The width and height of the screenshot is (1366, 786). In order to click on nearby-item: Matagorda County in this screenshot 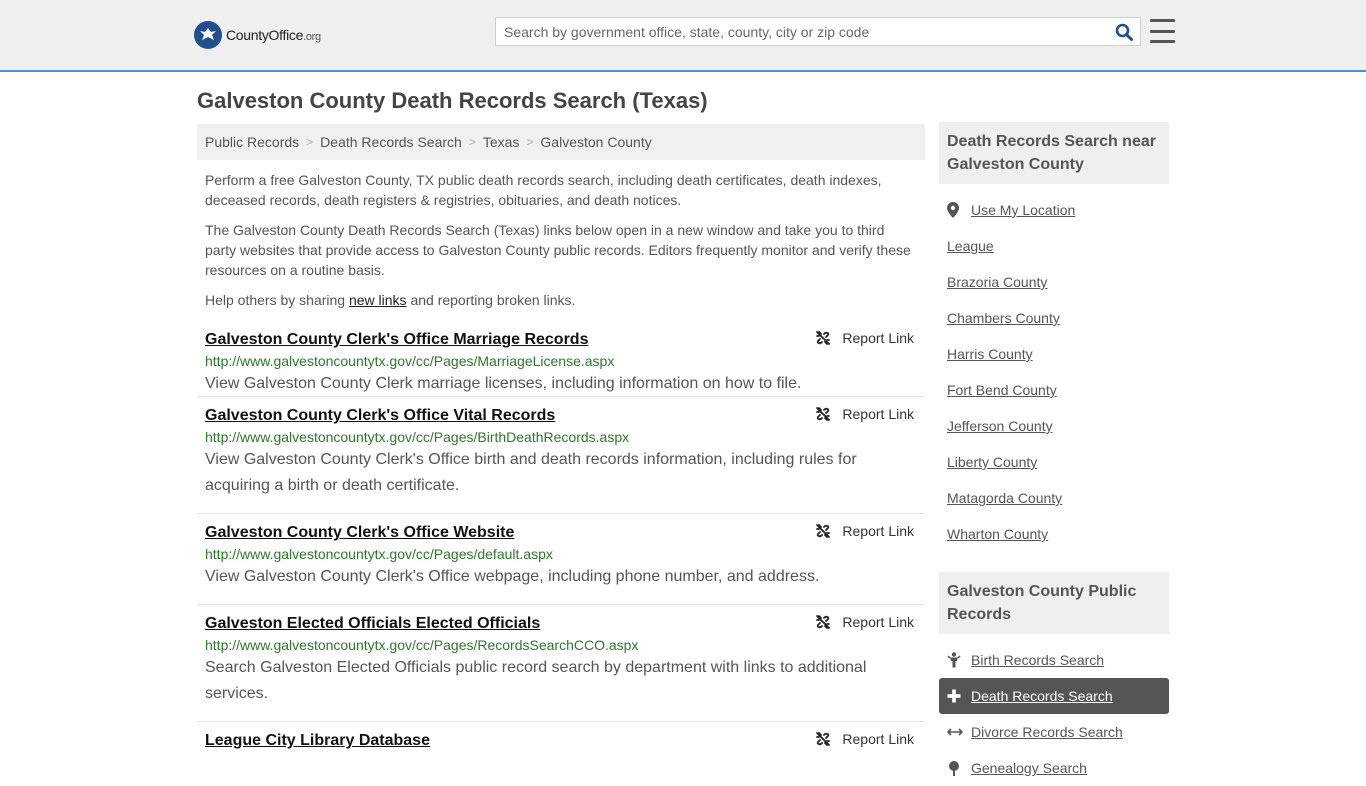, I will do `click(1054, 498)`.